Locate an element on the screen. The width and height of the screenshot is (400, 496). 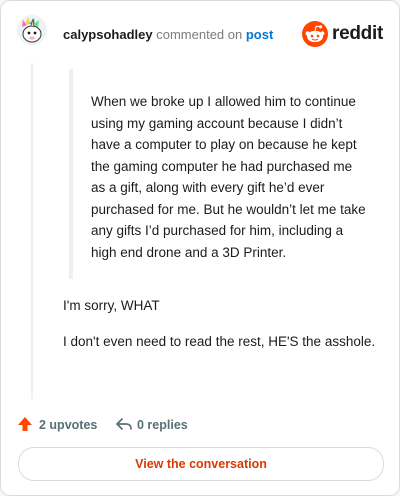
reply-count: 0 replies is located at coordinates (162, 425).